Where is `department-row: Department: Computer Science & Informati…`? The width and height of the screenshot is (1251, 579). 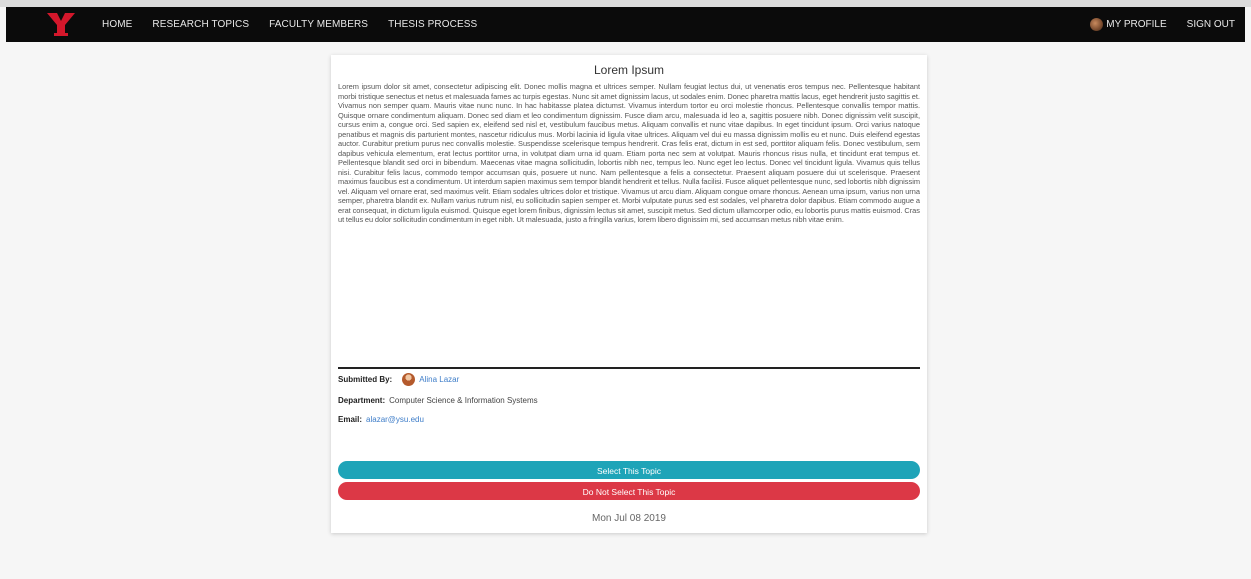 department-row: Department: Computer Science & Informati… is located at coordinates (438, 400).